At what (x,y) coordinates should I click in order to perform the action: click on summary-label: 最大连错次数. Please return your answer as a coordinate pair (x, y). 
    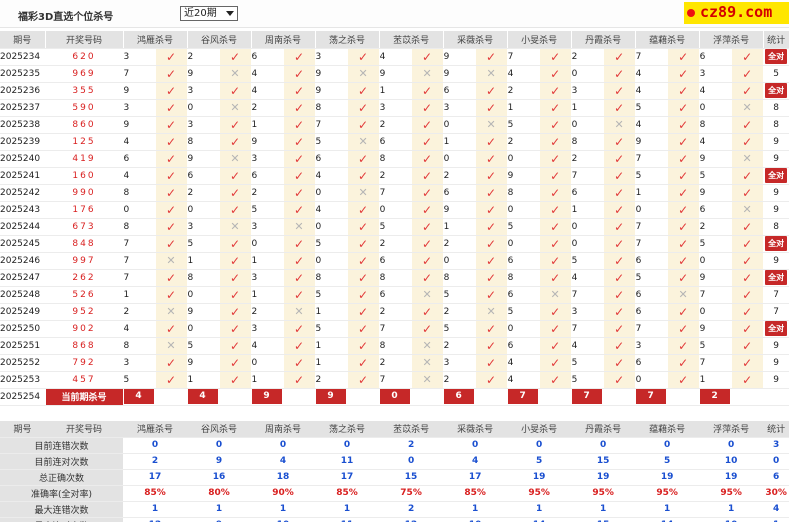
    Looking at the image, I should click on (61, 509).